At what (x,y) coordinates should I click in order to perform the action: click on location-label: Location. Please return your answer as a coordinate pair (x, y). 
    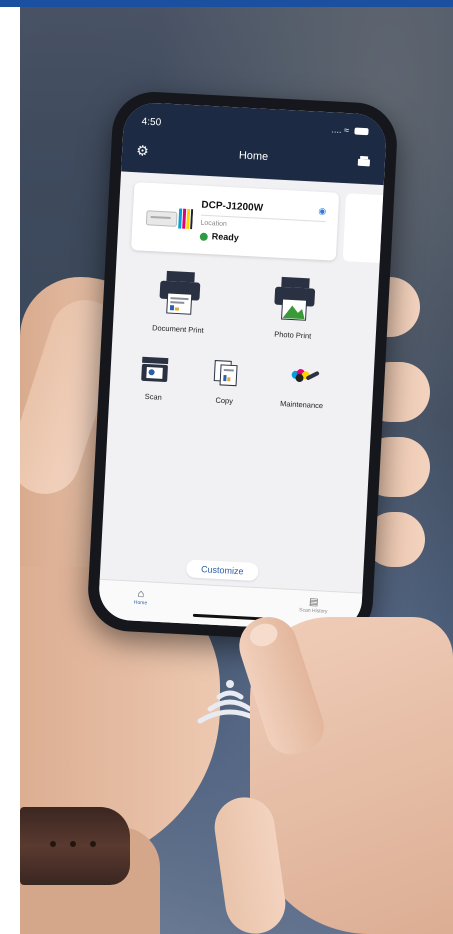
    Looking at the image, I should click on (214, 223).